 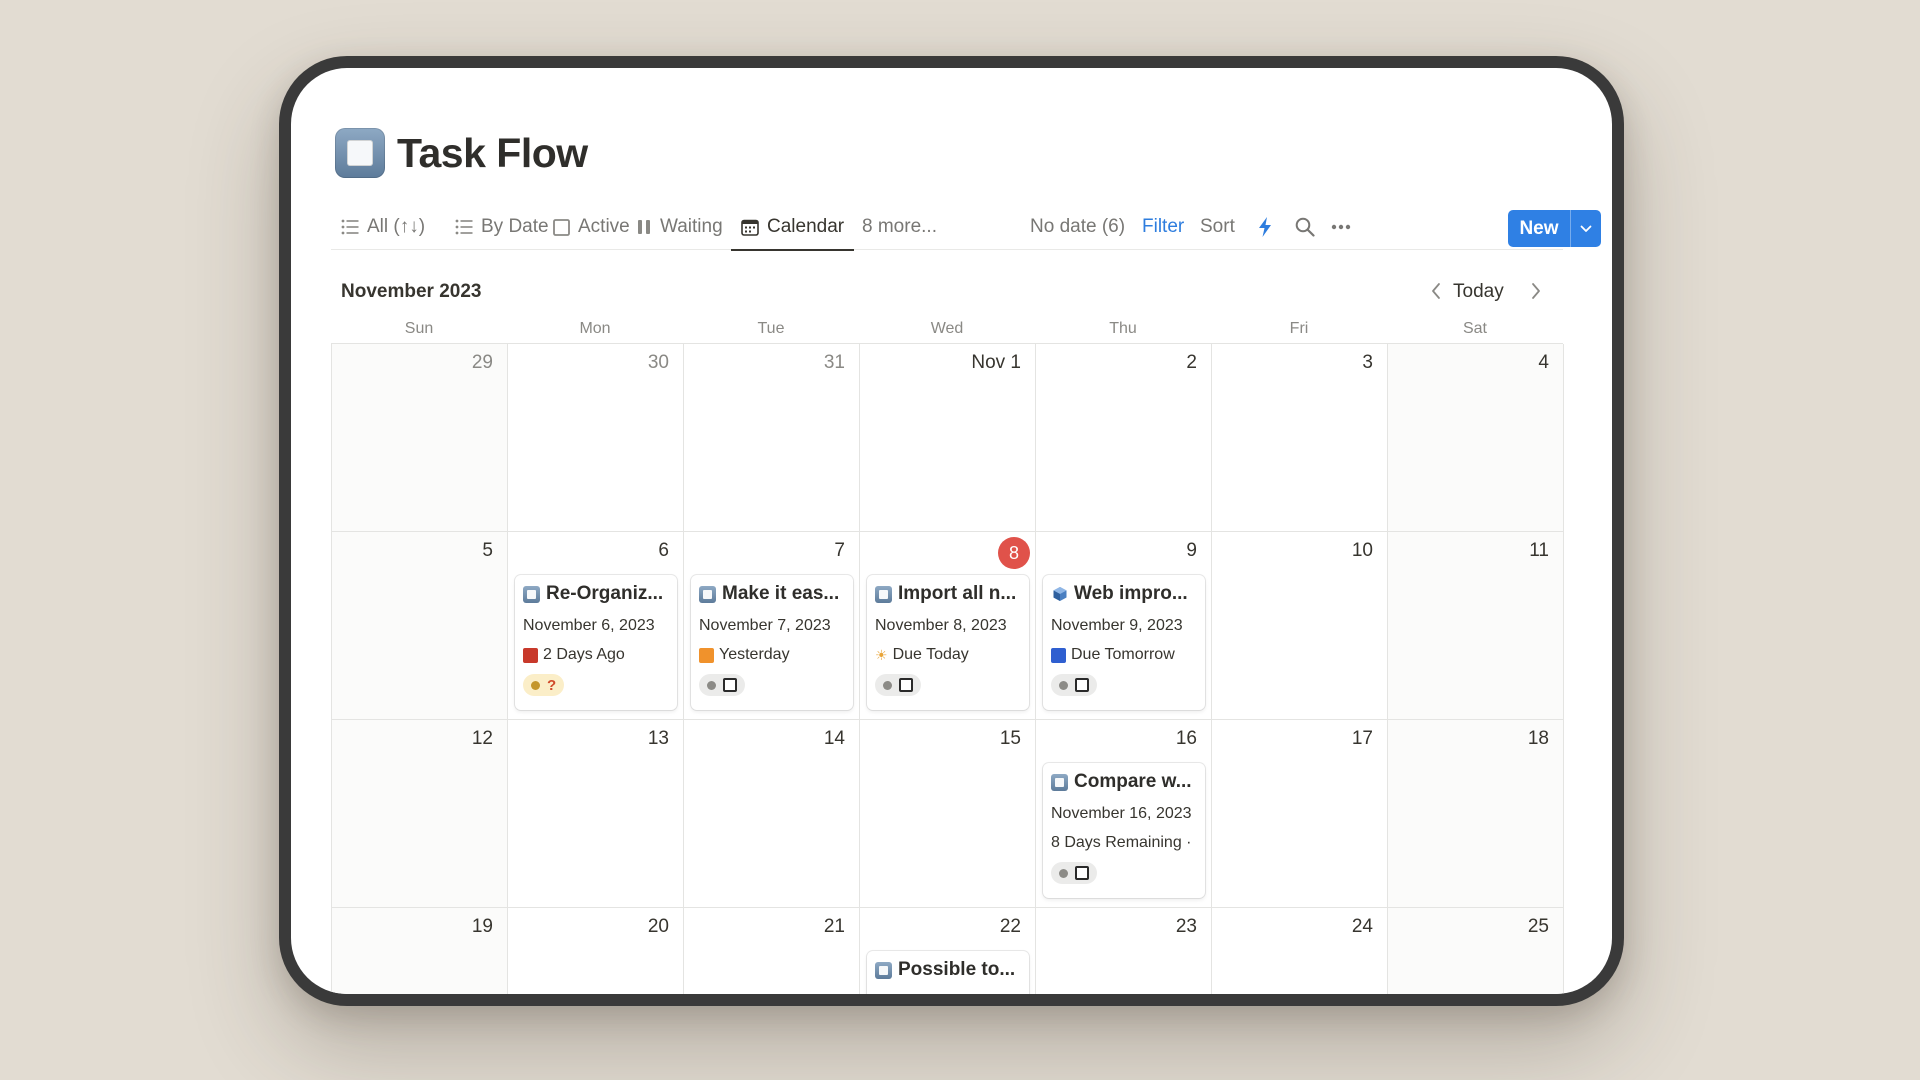 I want to click on calendar-day: 21, so click(x=772, y=951).